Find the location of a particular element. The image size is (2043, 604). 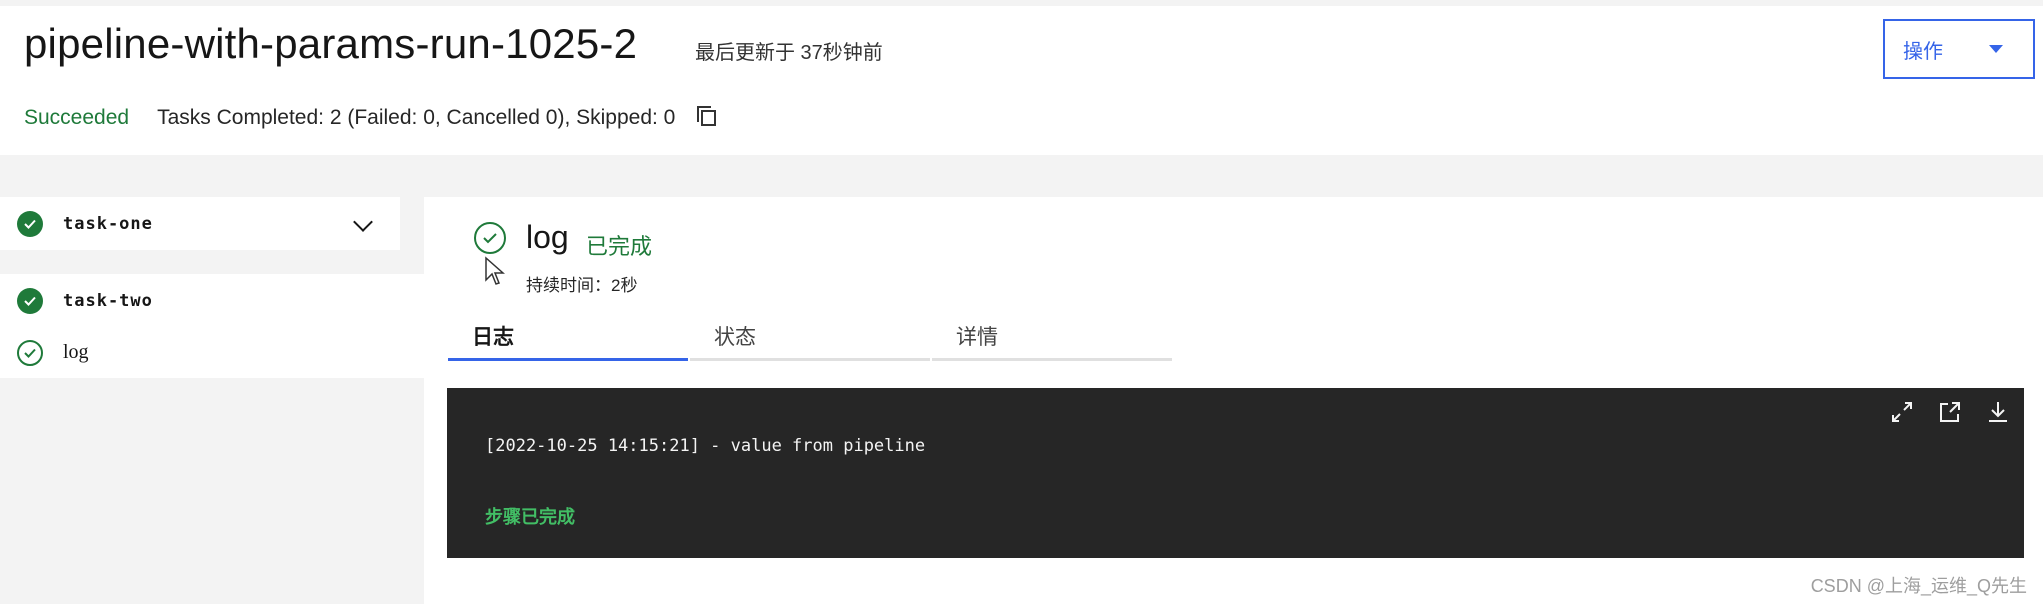

open-external-icon is located at coordinates (1950, 412).